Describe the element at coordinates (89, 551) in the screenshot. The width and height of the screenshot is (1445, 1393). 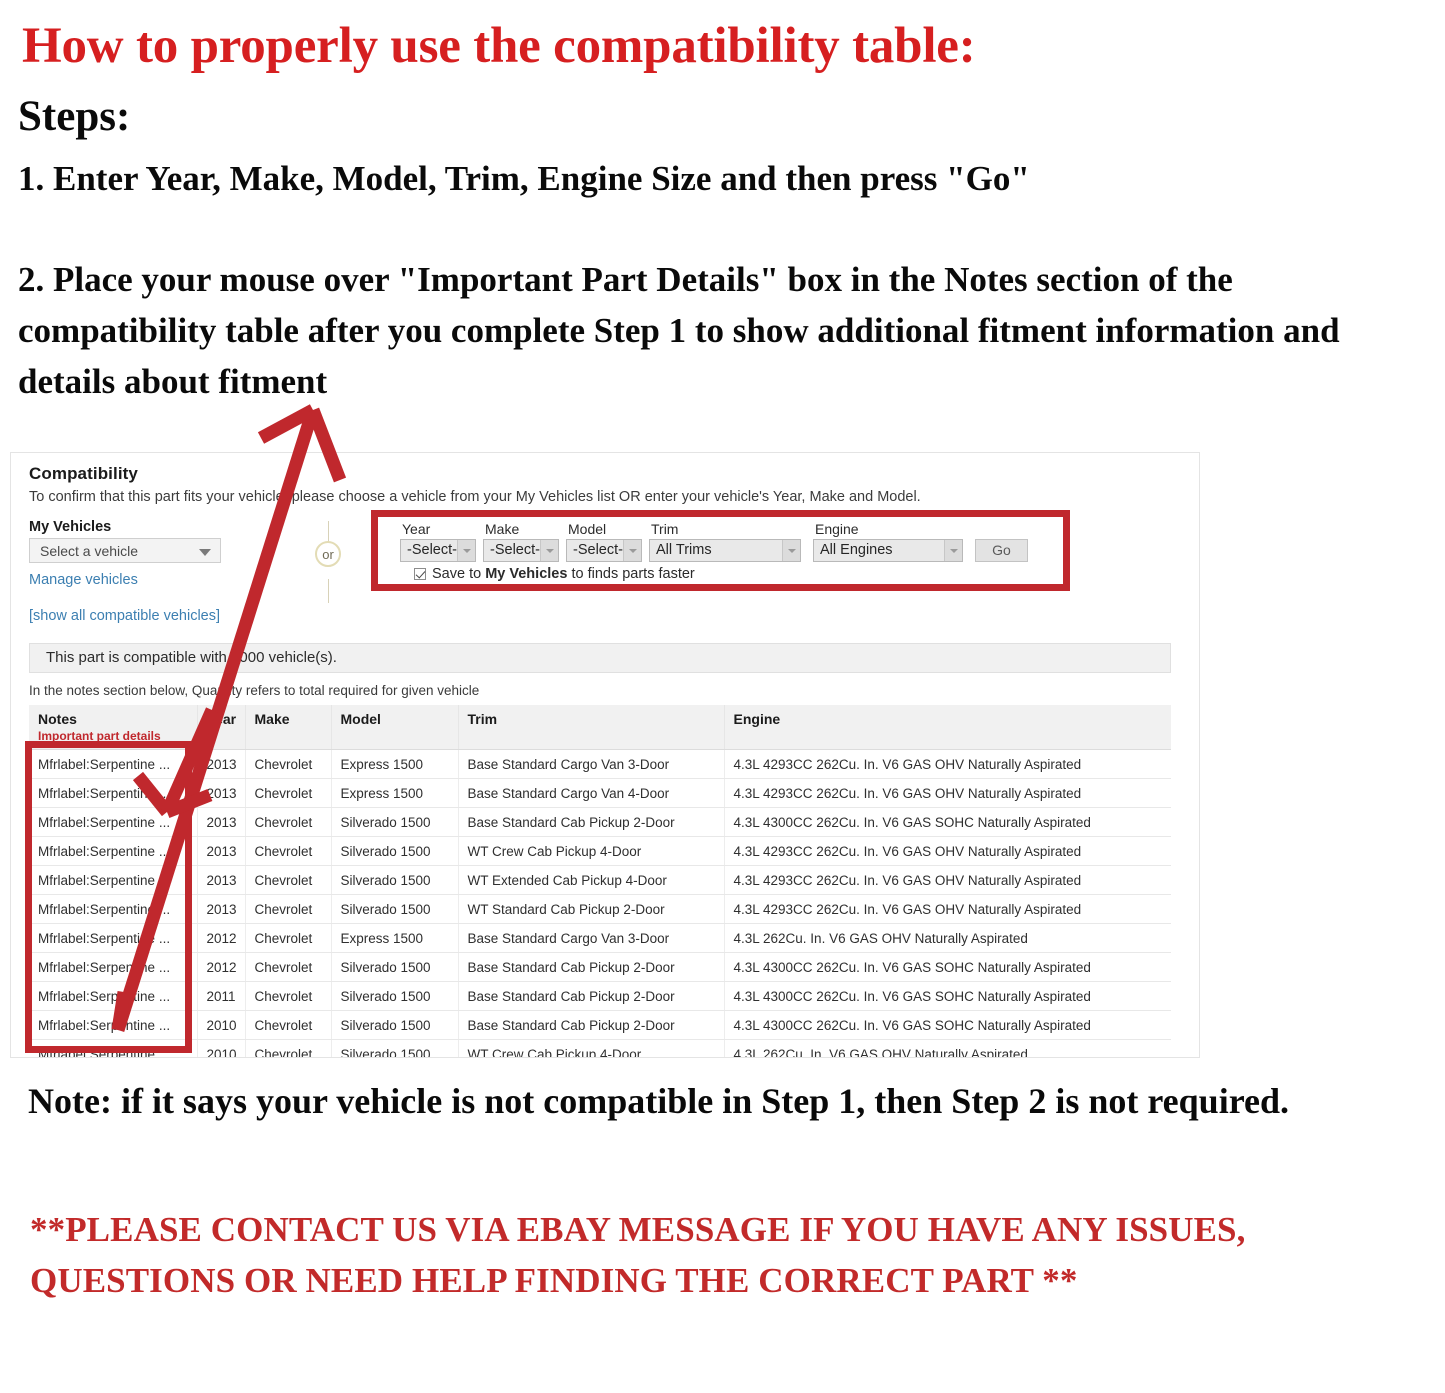
I see `my-vehicles-select-value: Select a vehicle` at that location.